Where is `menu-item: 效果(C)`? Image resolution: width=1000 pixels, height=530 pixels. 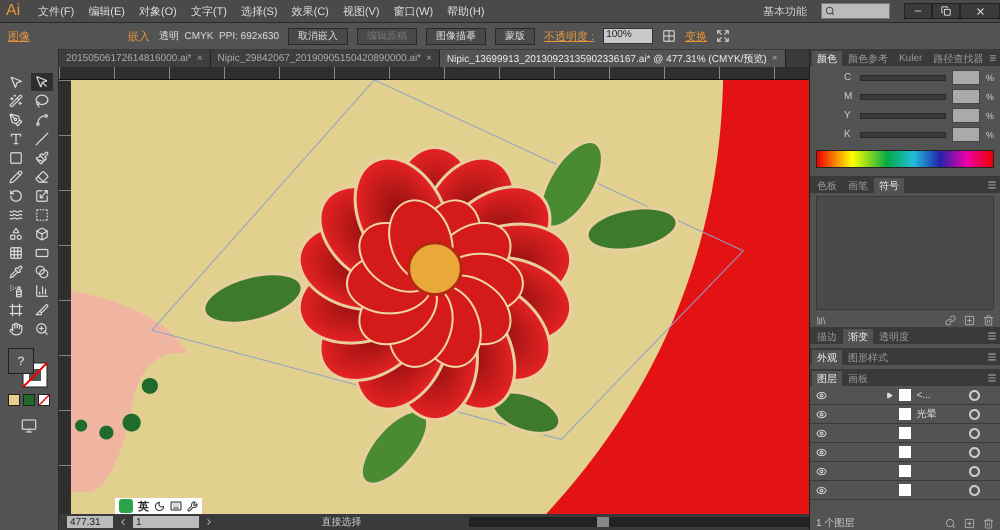 menu-item: 效果(C) is located at coordinates (310, 11).